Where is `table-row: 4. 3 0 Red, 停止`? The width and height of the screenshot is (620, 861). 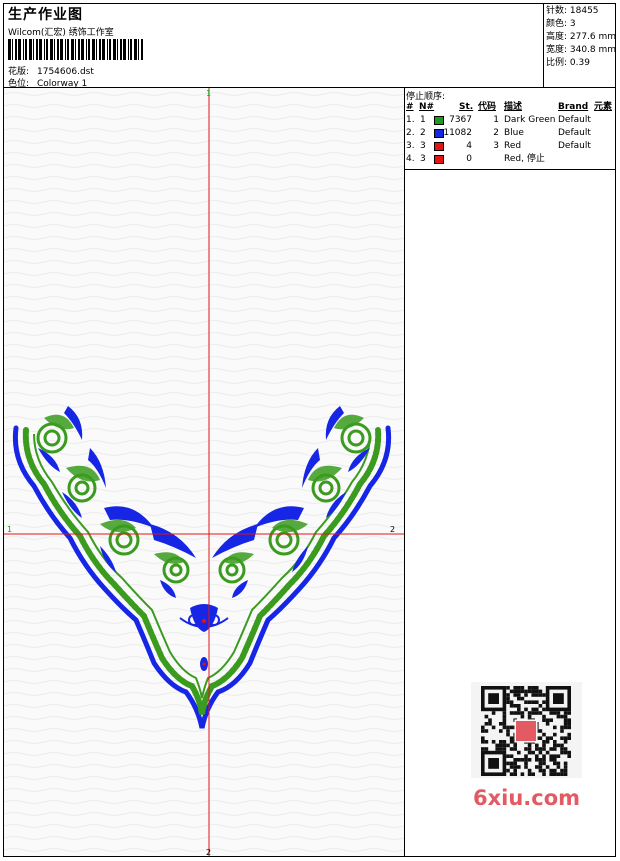 table-row: 4. 3 0 Red, 停止 is located at coordinates (510, 159).